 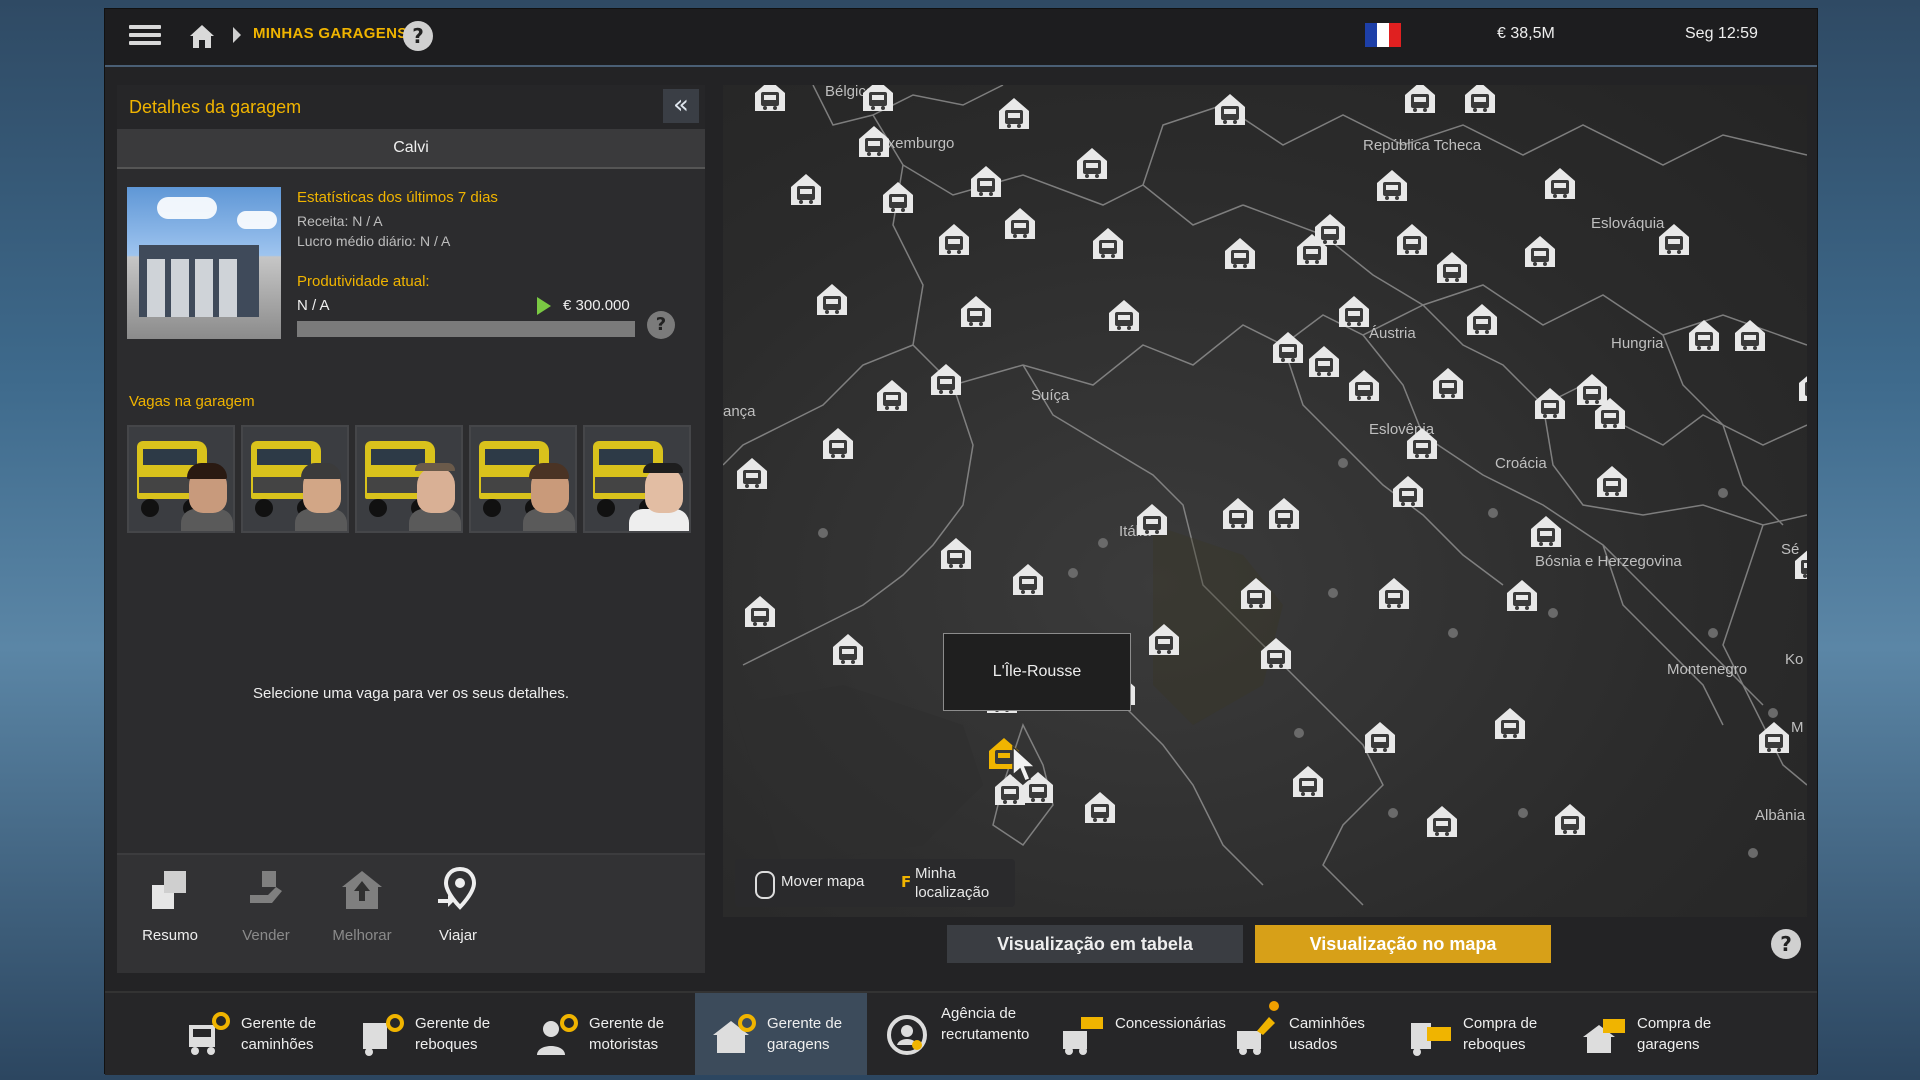 I want to click on hamburger-menu-icon, so click(x=145, y=36).